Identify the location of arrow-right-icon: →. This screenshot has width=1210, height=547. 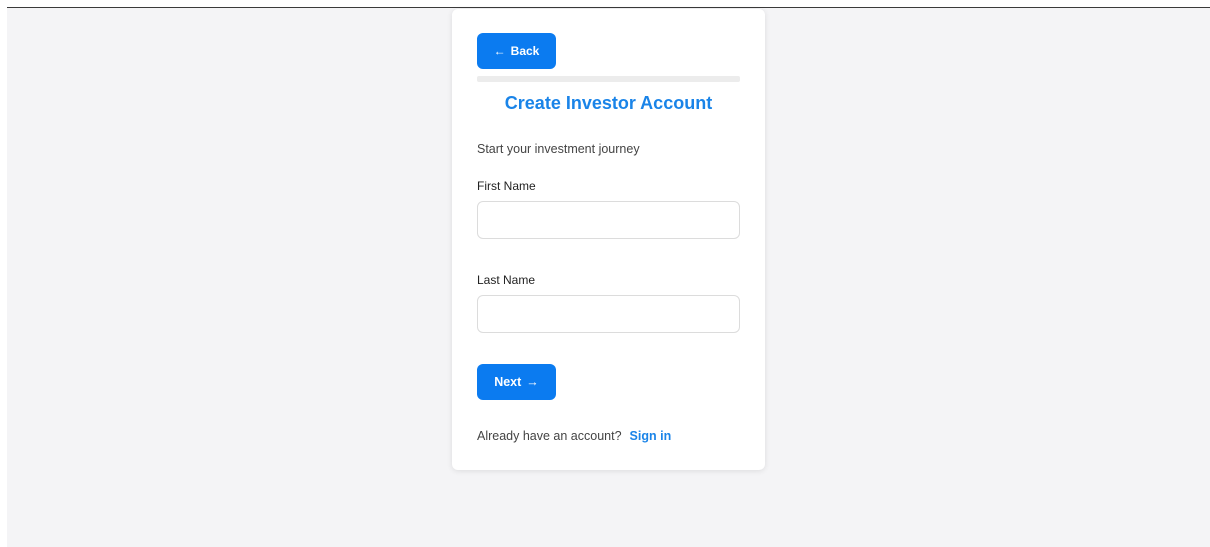
(532, 382).